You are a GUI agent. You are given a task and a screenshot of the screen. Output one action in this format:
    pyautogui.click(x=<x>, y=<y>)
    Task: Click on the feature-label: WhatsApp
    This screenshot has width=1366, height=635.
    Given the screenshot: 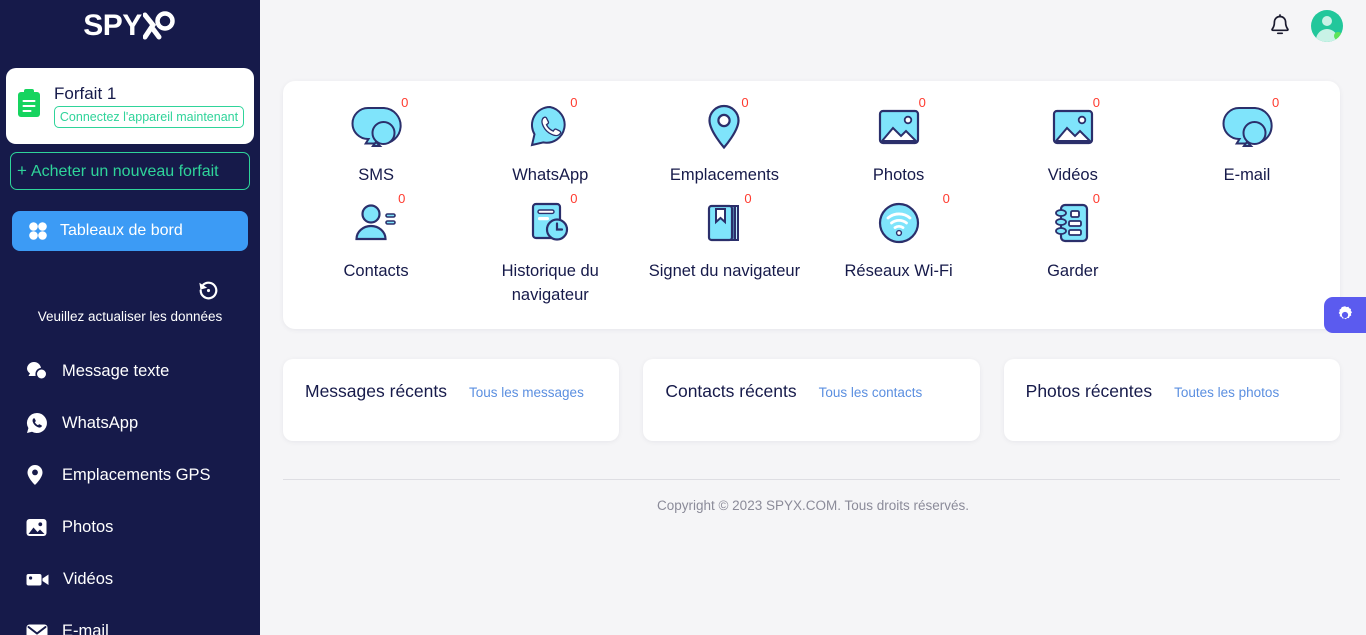 What is the action you would take?
    pyautogui.click(x=550, y=175)
    